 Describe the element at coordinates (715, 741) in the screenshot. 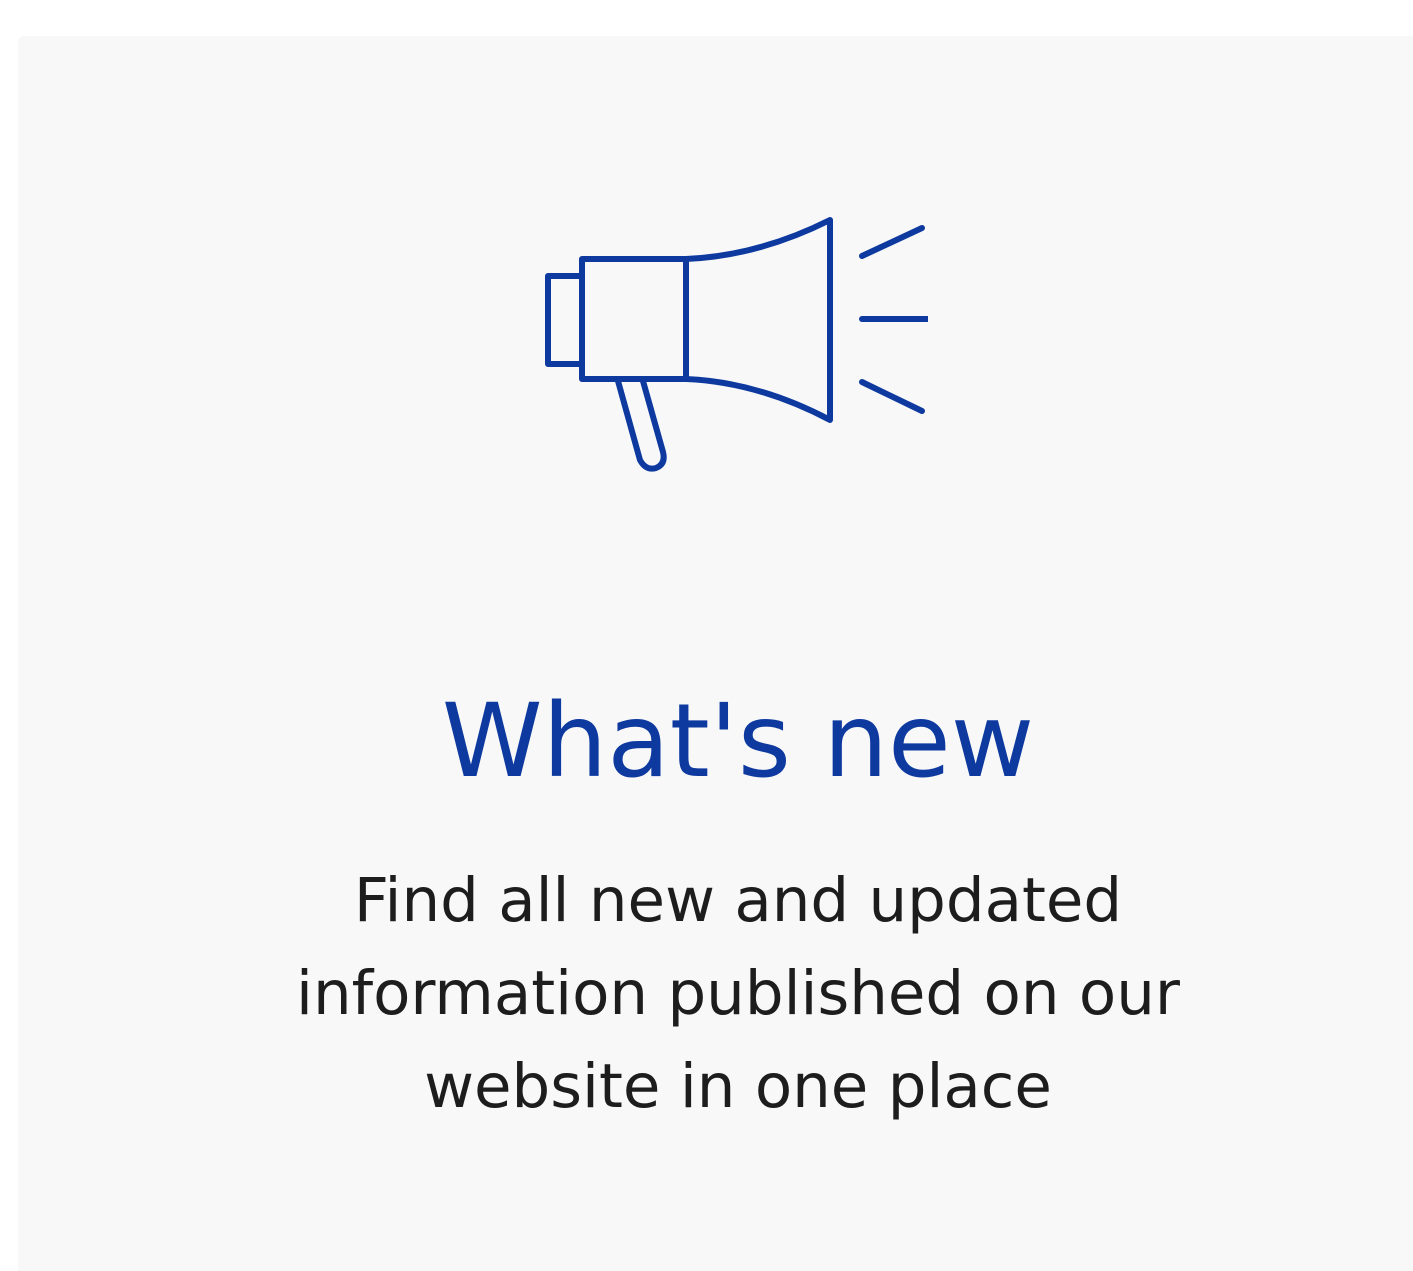

I see `card-title: What's new` at that location.